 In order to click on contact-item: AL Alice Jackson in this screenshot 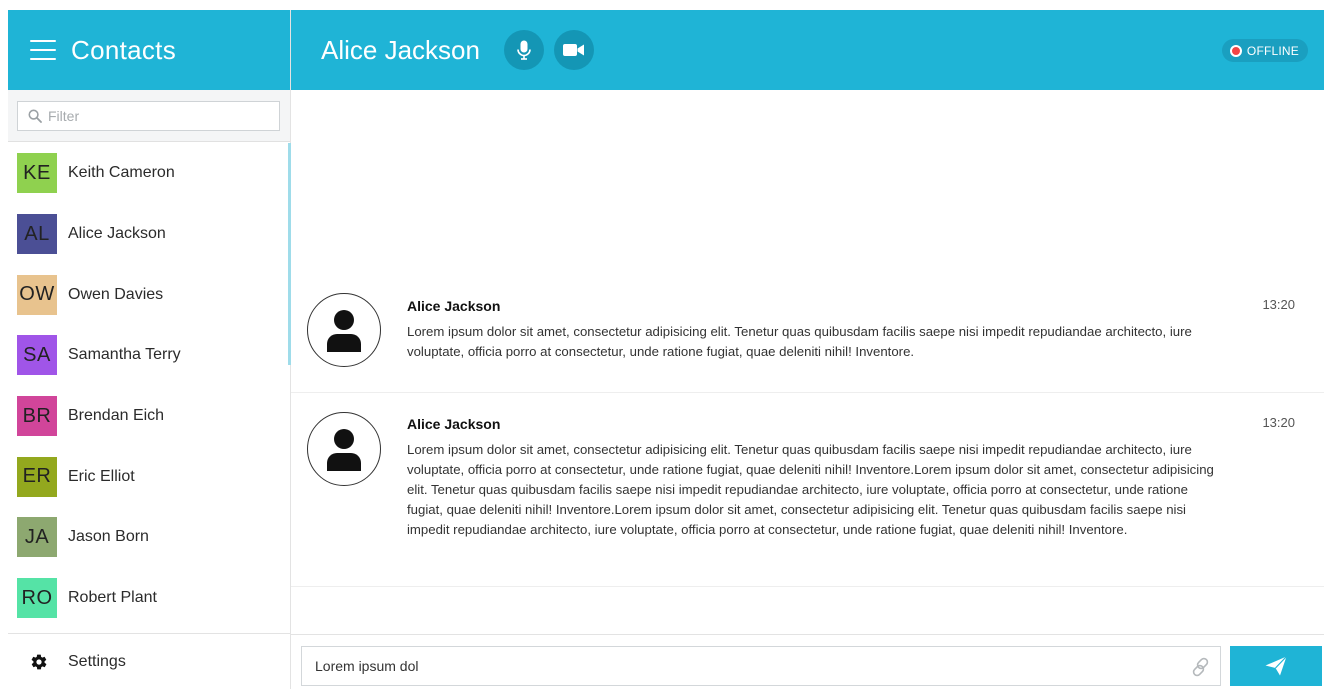, I will do `click(149, 234)`.